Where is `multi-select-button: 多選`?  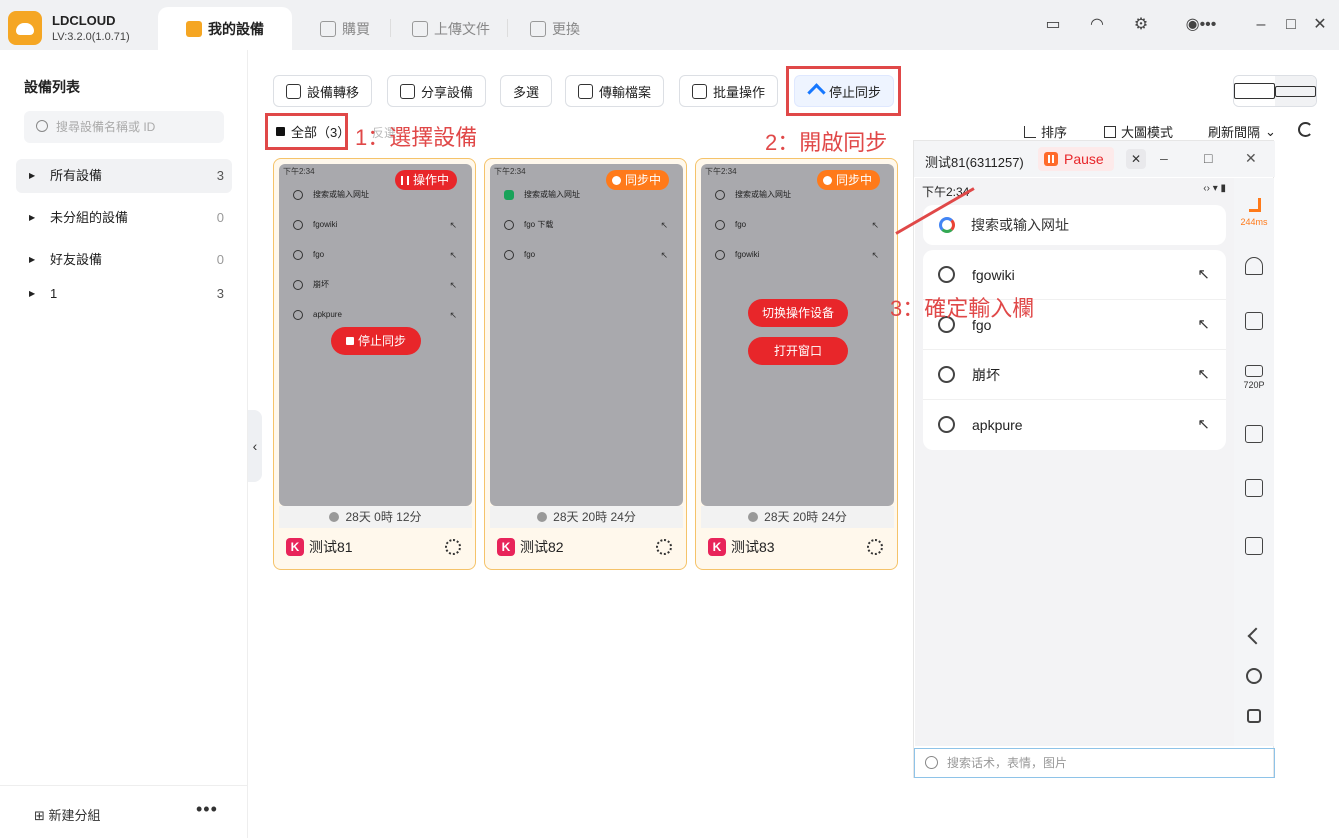
multi-select-button: 多選 is located at coordinates (526, 91).